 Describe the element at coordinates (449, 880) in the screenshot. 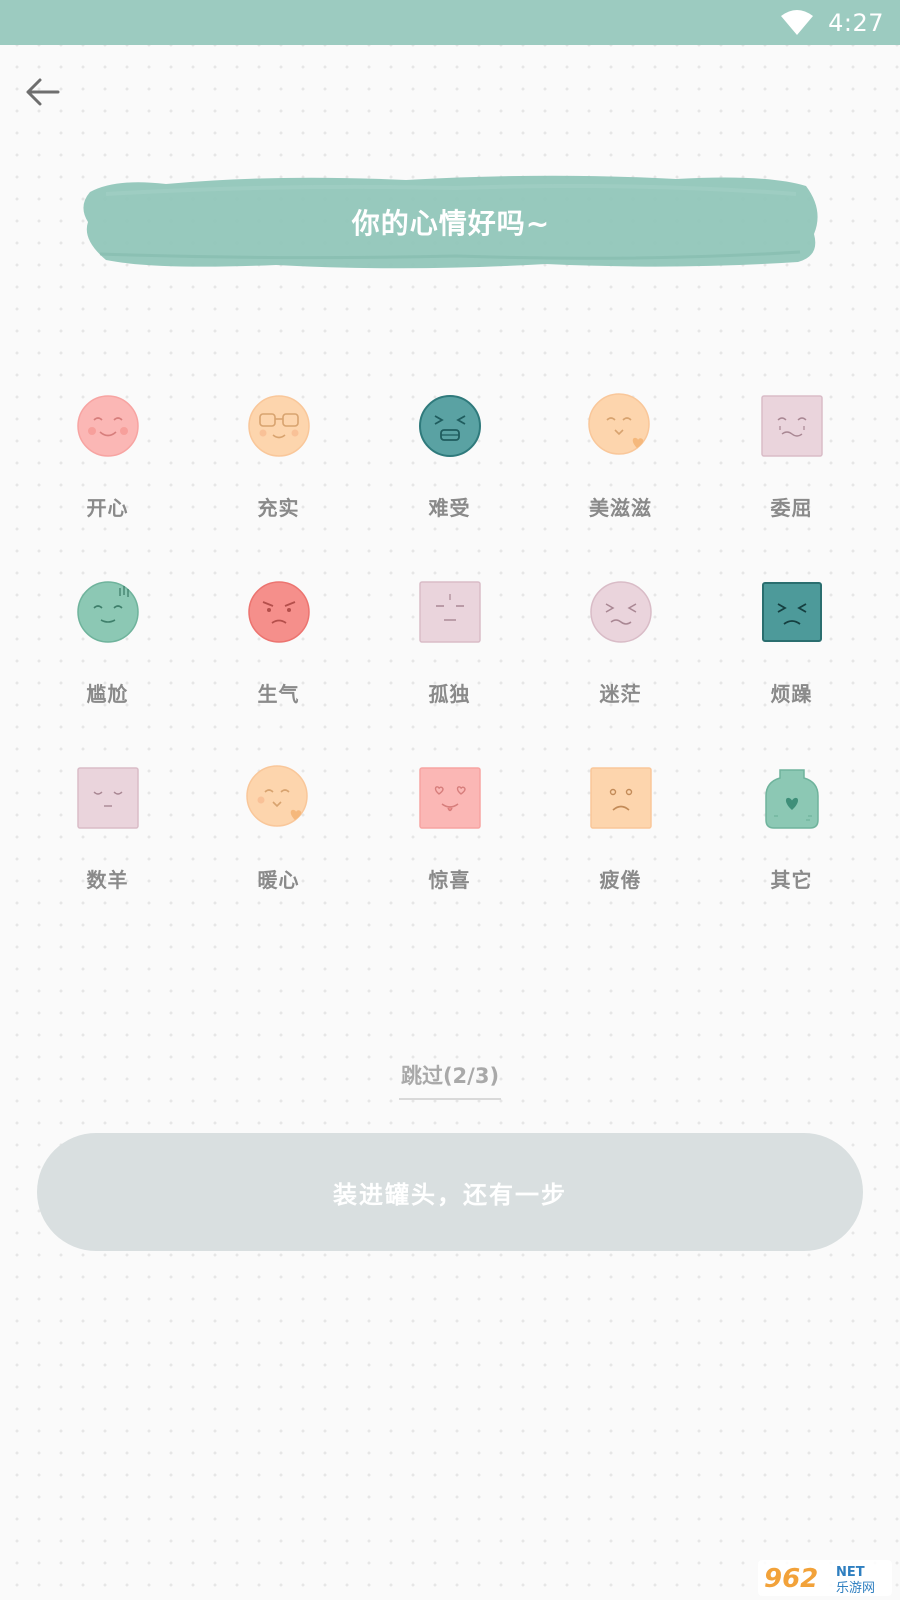

I see `mood-label: 惊喜` at that location.